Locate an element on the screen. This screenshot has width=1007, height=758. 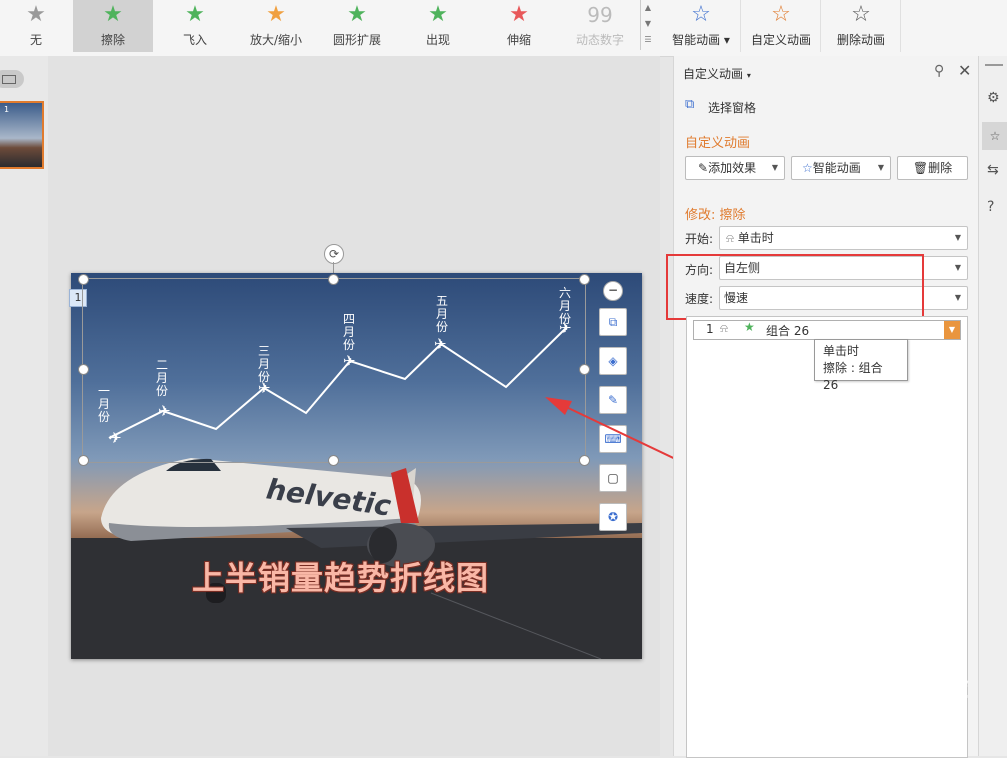
red-arrowhead-icon is located at coordinates (558, 406).